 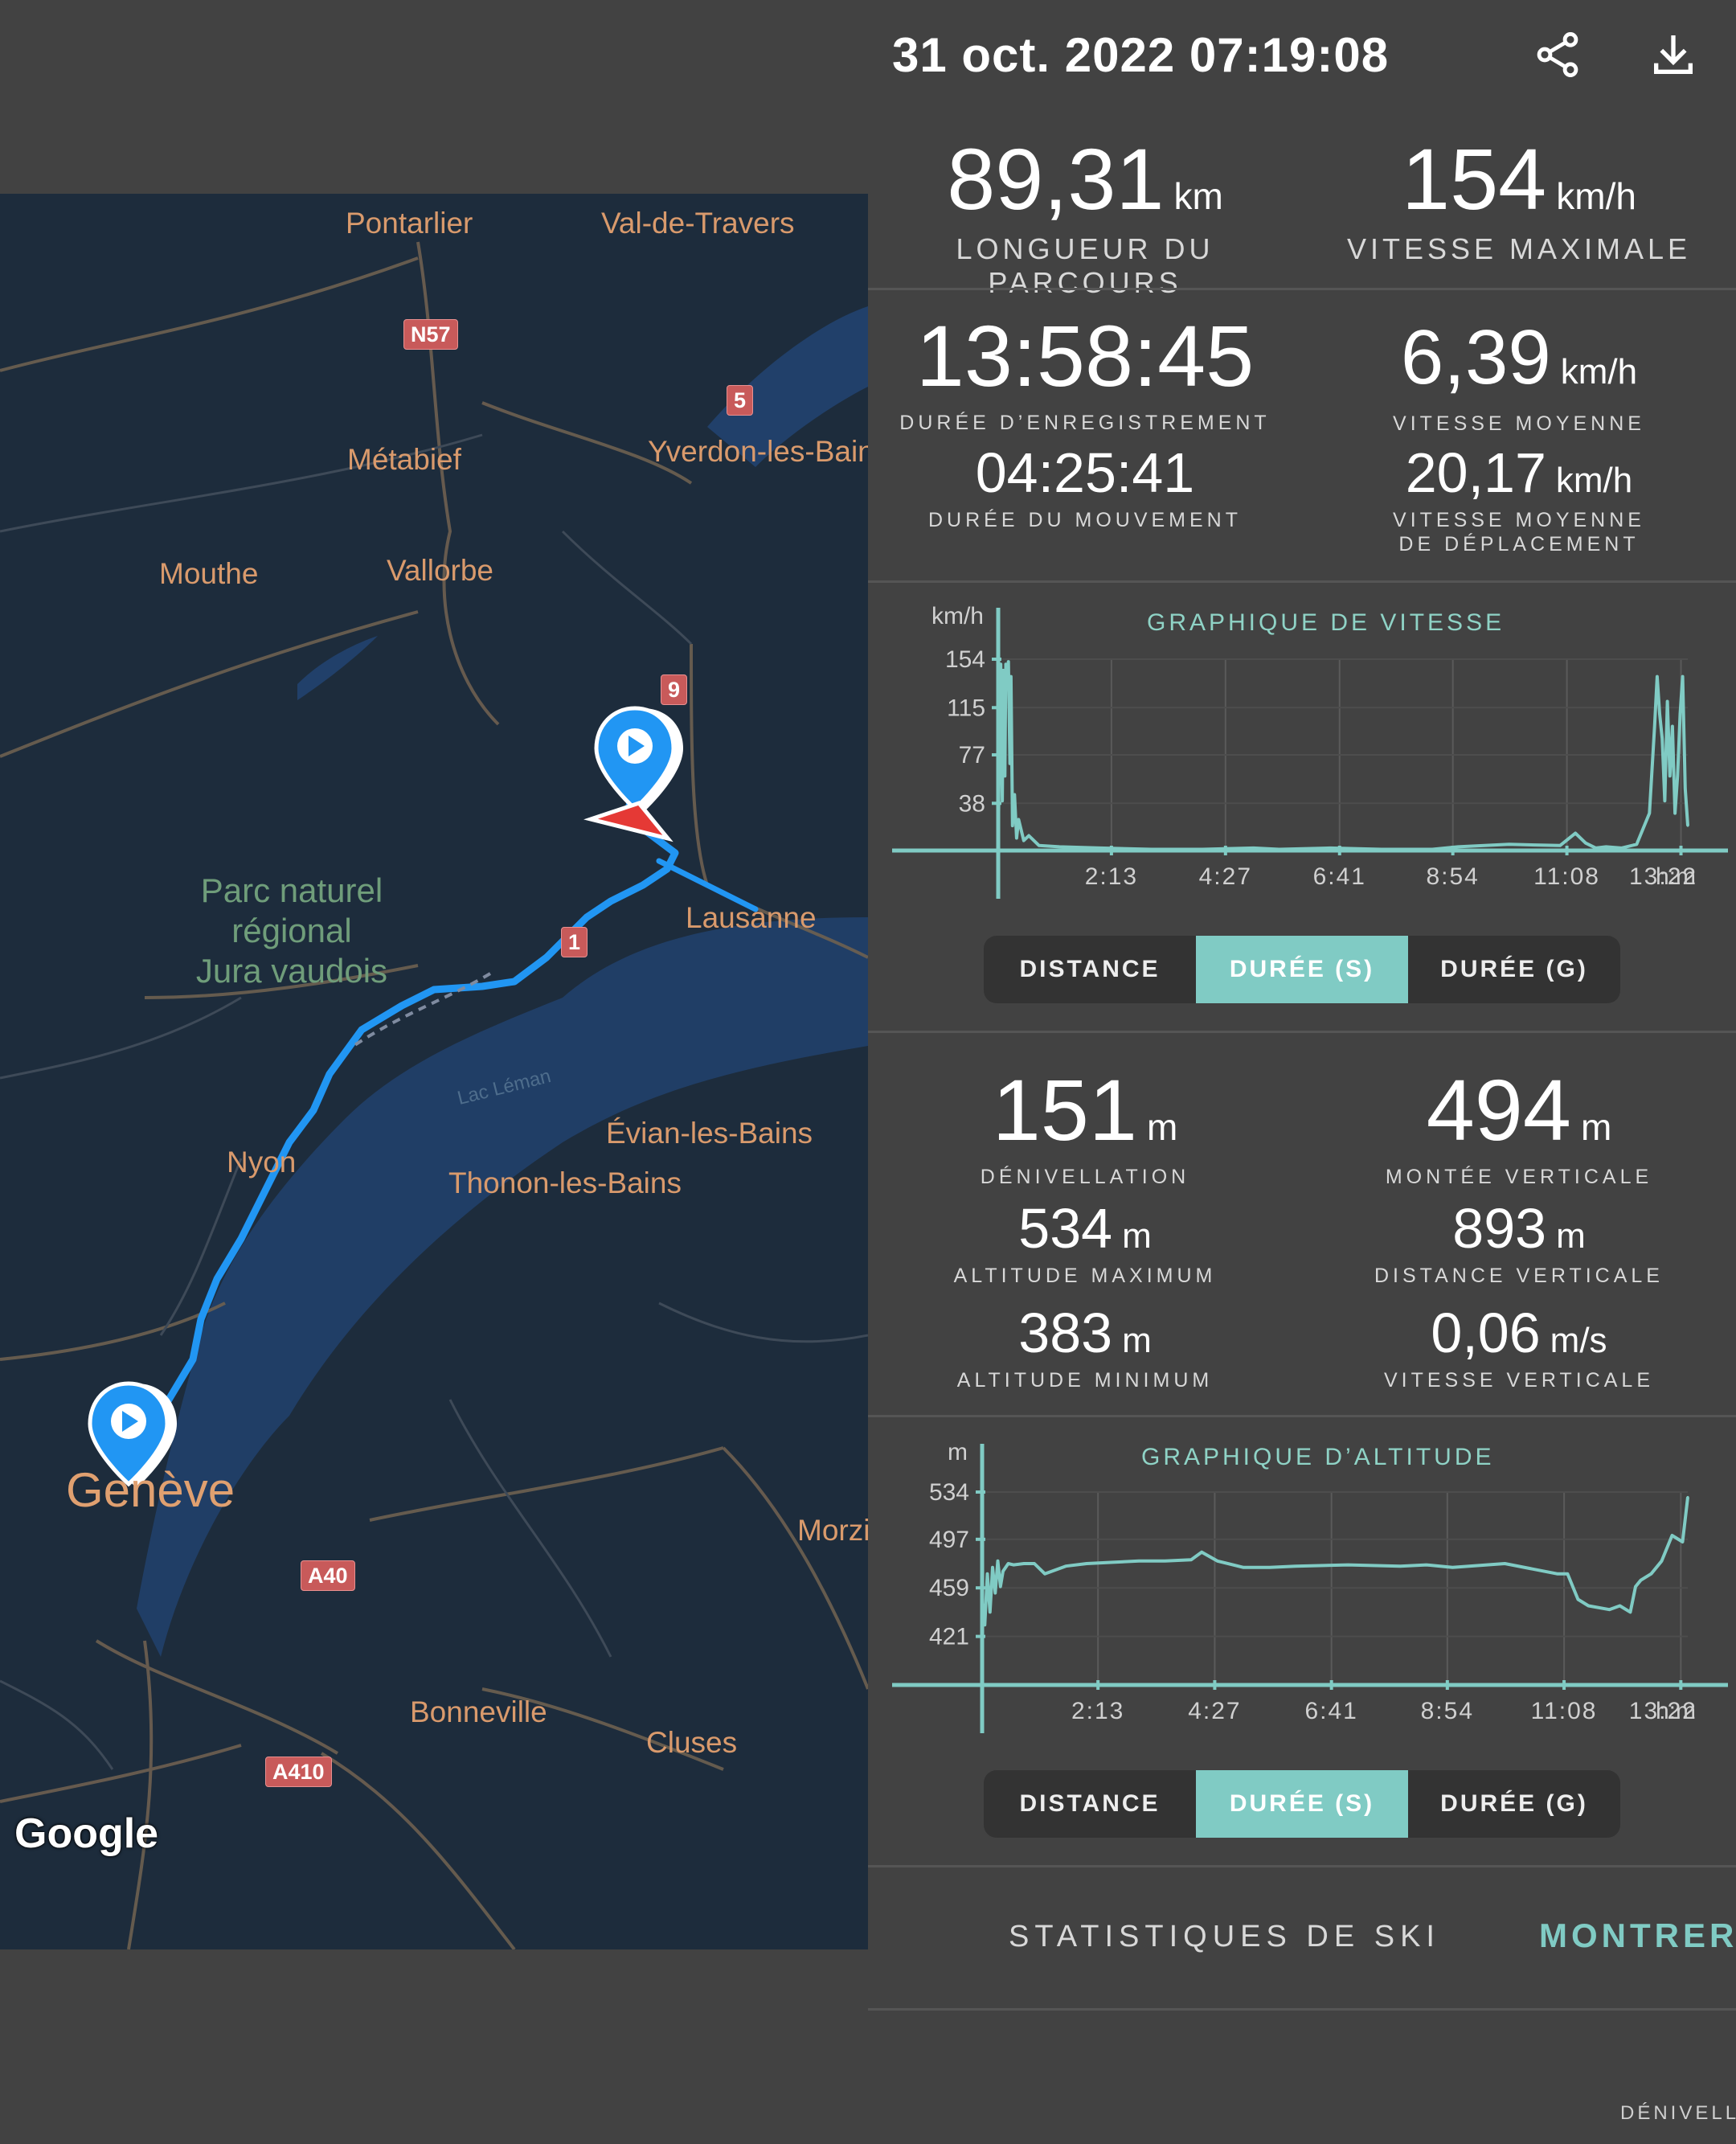 What do you see at coordinates (751, 917) in the screenshot?
I see `place-lausanne: Lausanne` at bounding box center [751, 917].